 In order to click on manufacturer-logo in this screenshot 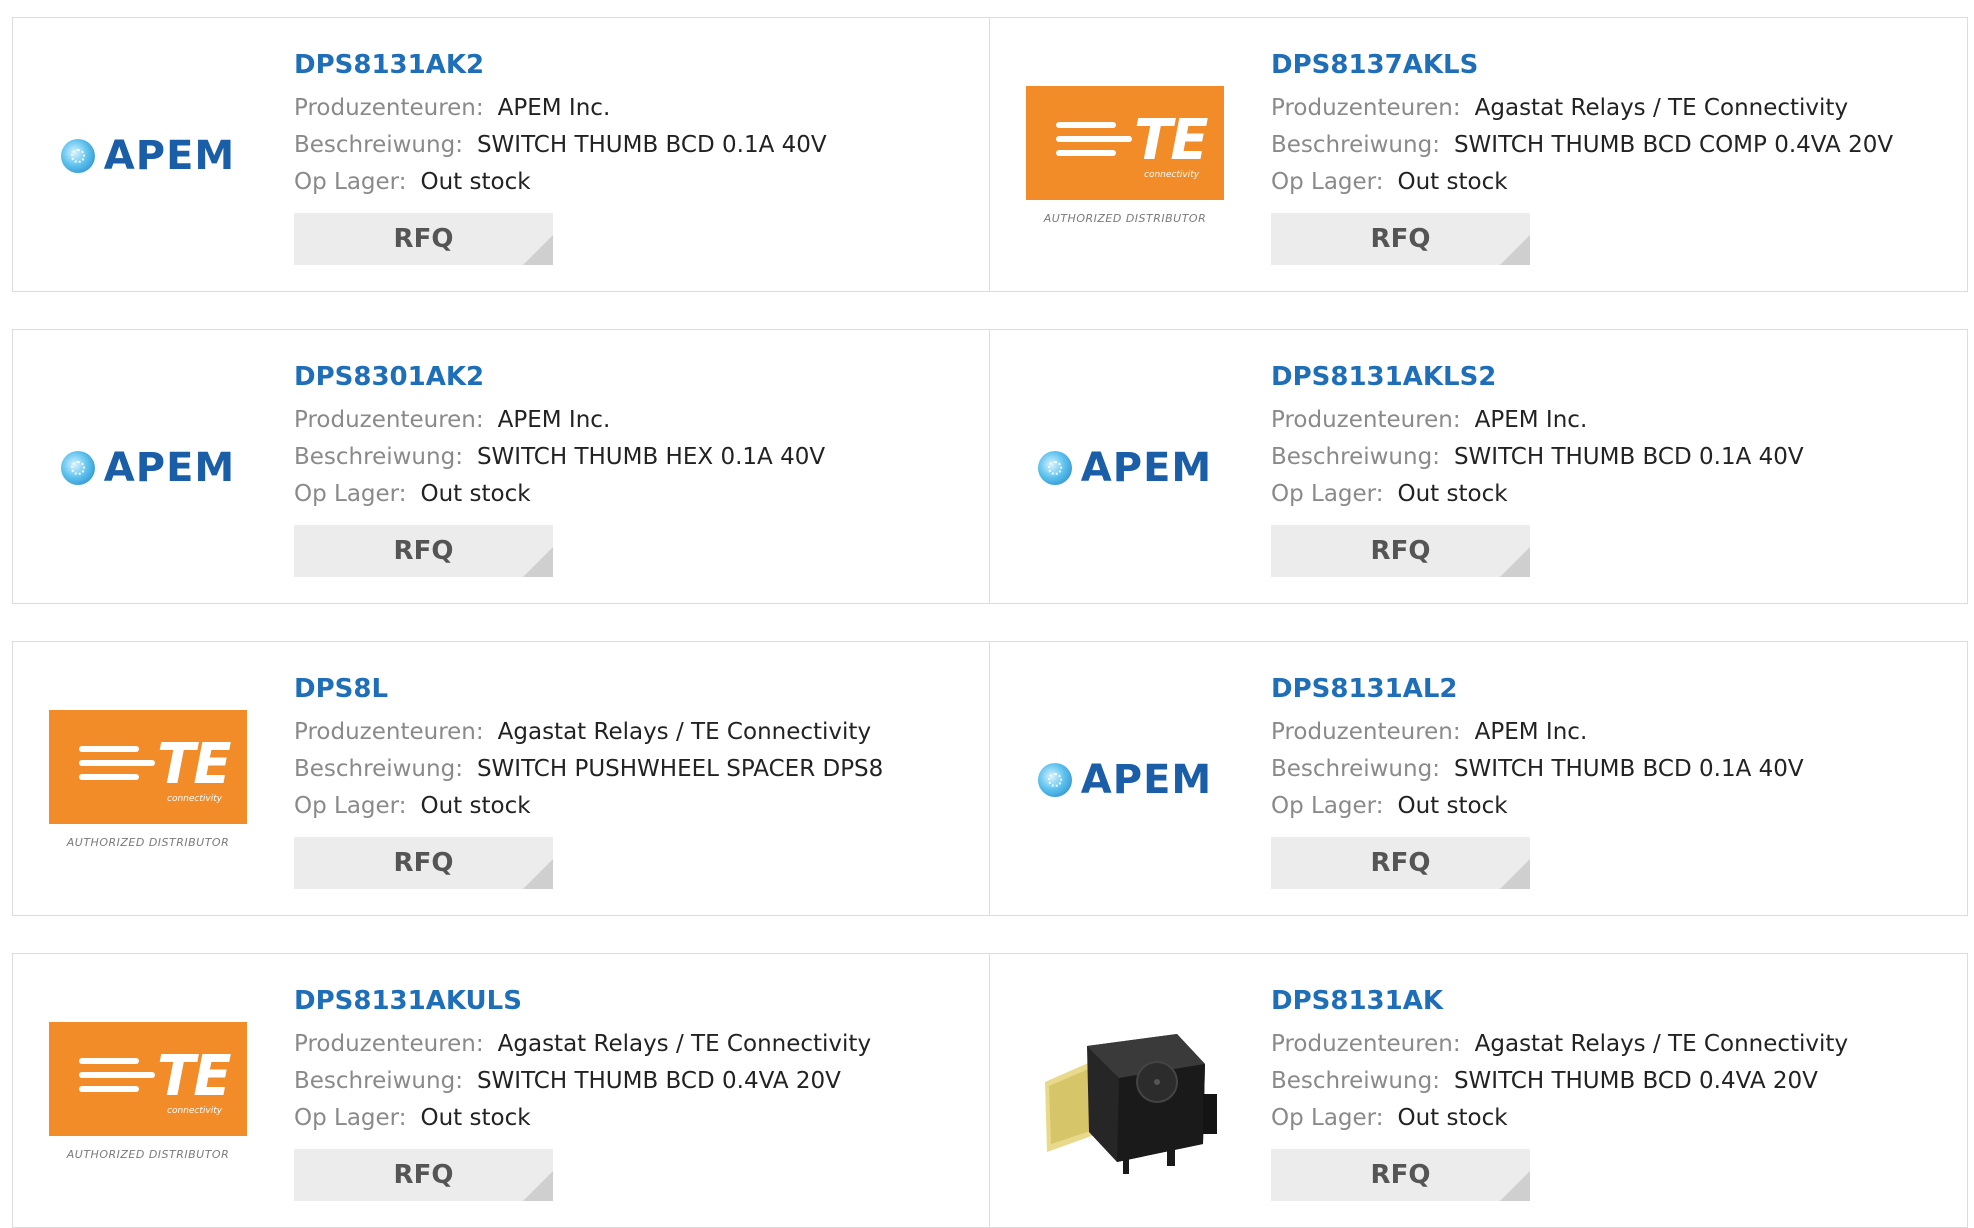, I will do `click(1125, 1091)`.